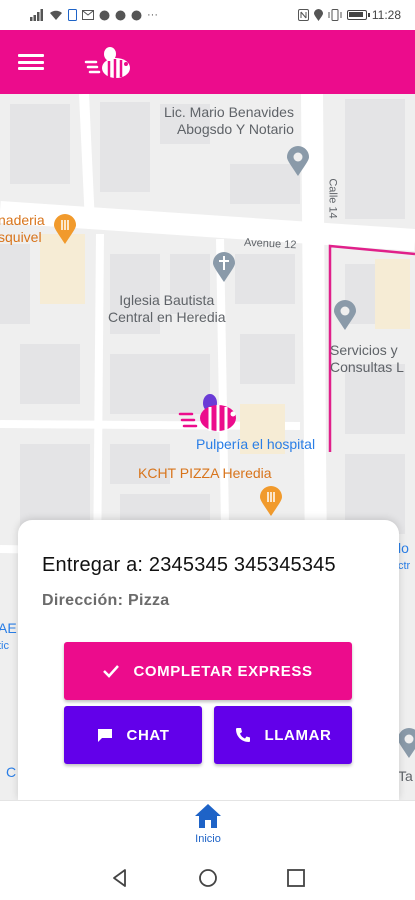 This screenshot has width=415, height=900. I want to click on poi-label-edge-ctr: ctr, so click(404, 566).